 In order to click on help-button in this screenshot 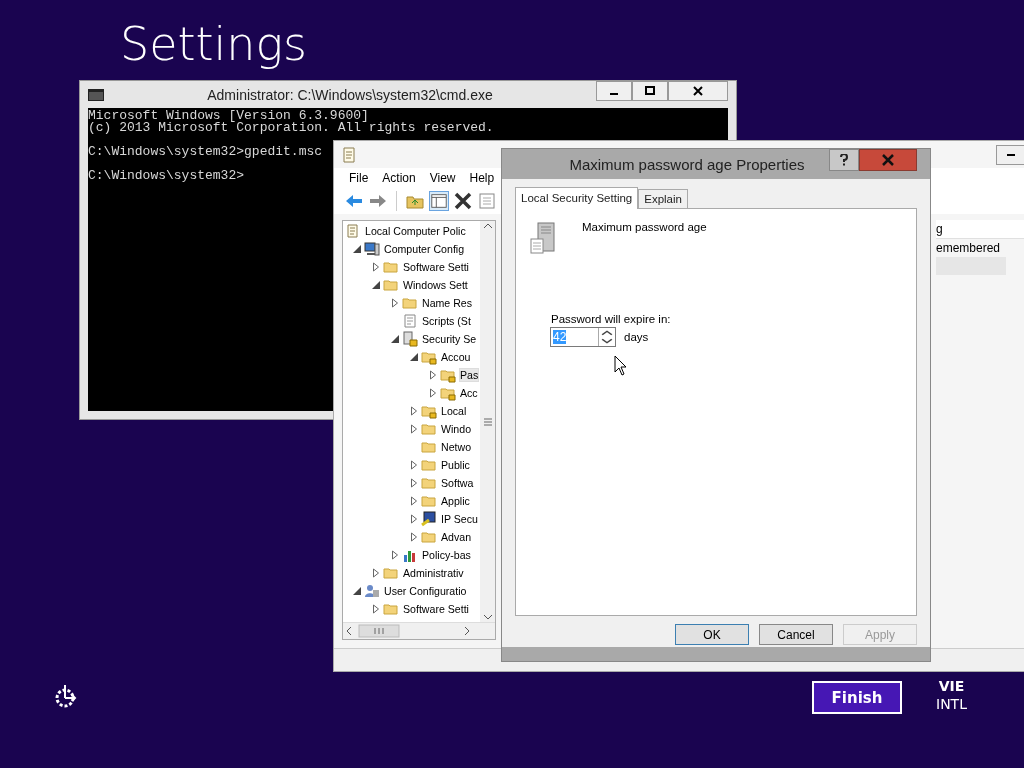, I will do `click(844, 160)`.